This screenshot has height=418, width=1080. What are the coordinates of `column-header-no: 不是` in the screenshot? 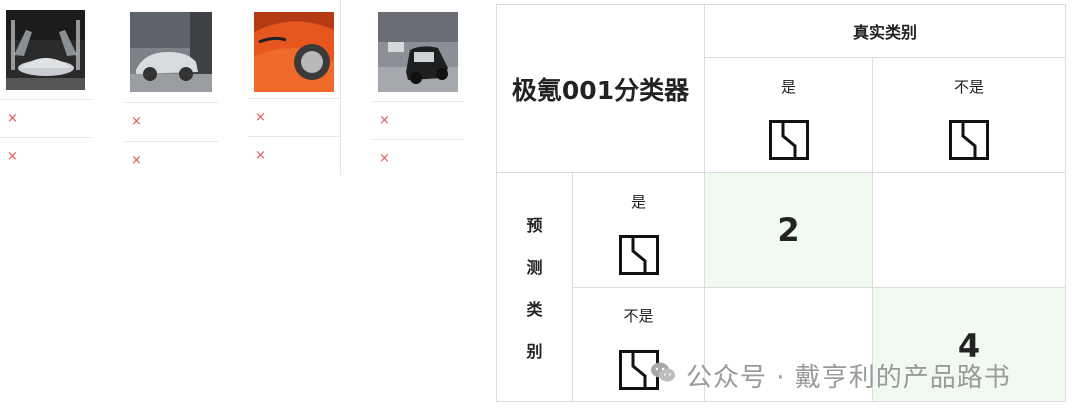 It's located at (968, 114).